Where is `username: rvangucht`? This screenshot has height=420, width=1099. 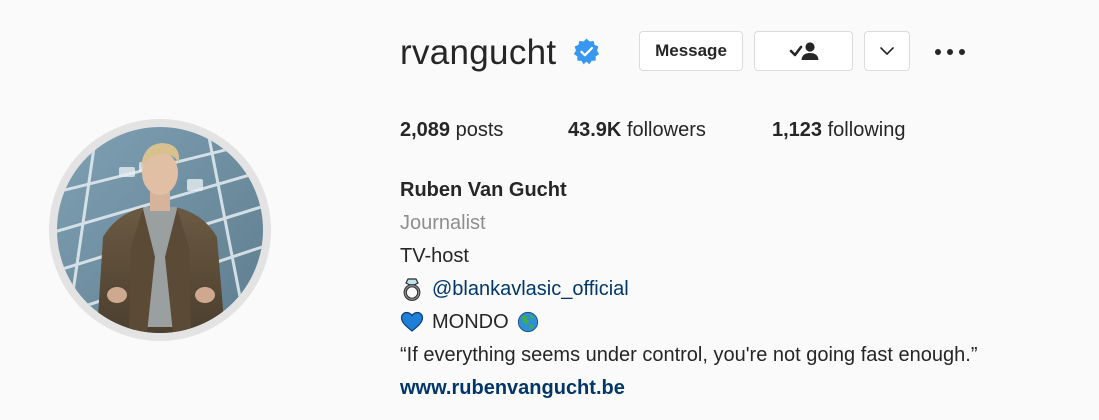
username: rvangucht is located at coordinates (478, 52).